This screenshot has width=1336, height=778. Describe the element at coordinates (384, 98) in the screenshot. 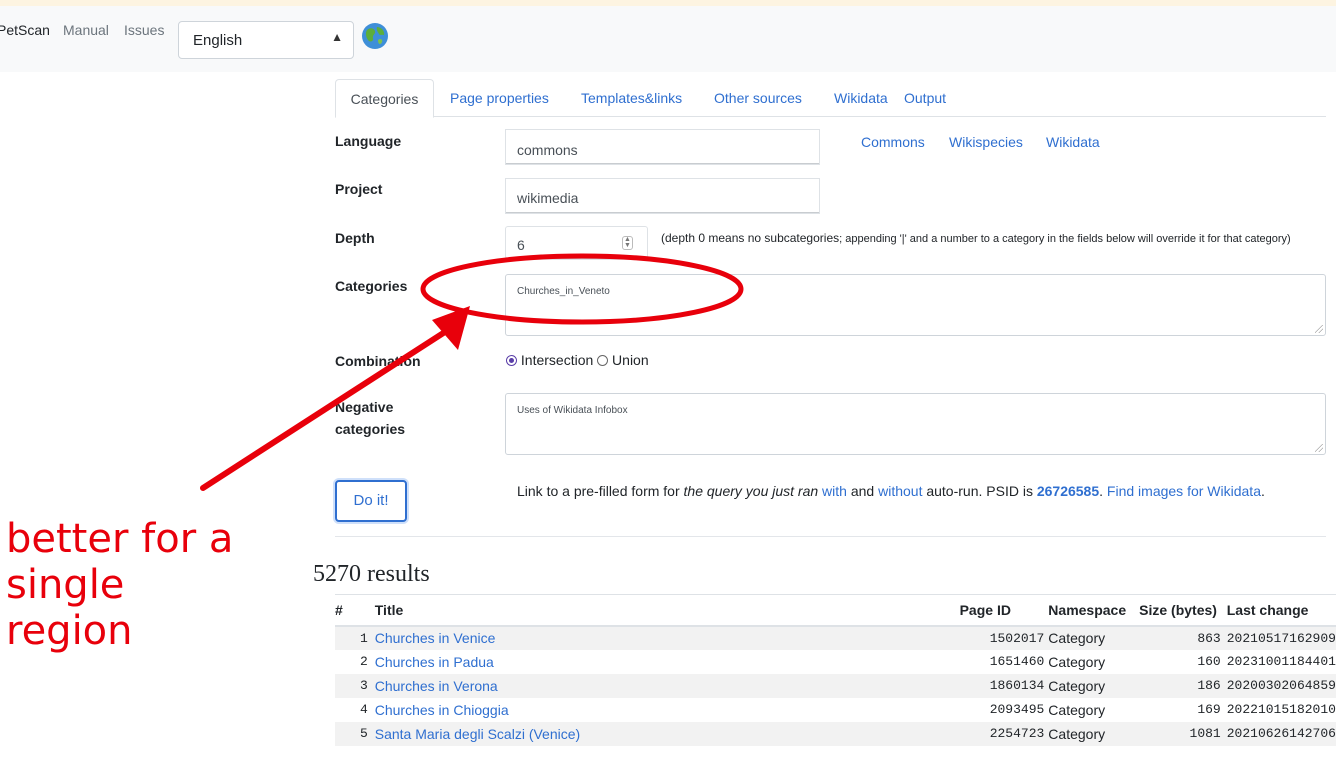

I see `tab-categories: Categories` at that location.